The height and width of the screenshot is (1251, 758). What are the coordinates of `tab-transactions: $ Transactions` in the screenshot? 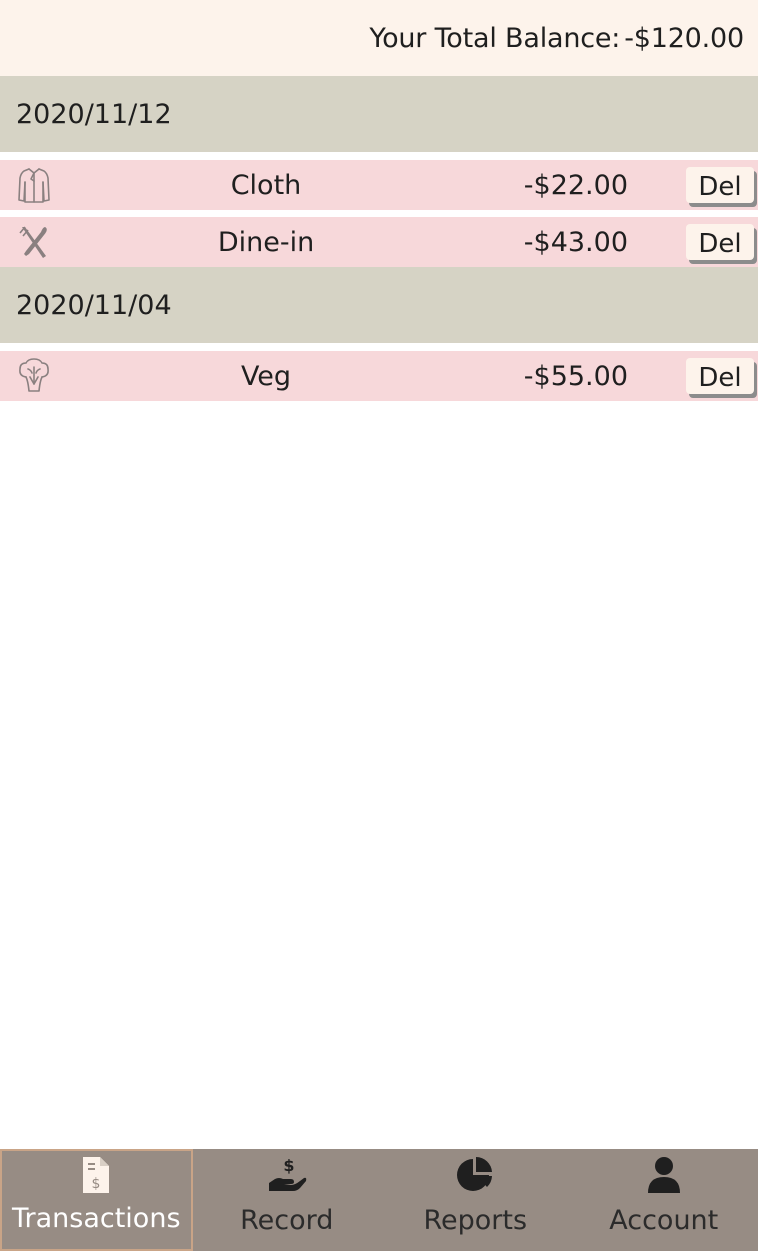 It's located at (96, 1200).